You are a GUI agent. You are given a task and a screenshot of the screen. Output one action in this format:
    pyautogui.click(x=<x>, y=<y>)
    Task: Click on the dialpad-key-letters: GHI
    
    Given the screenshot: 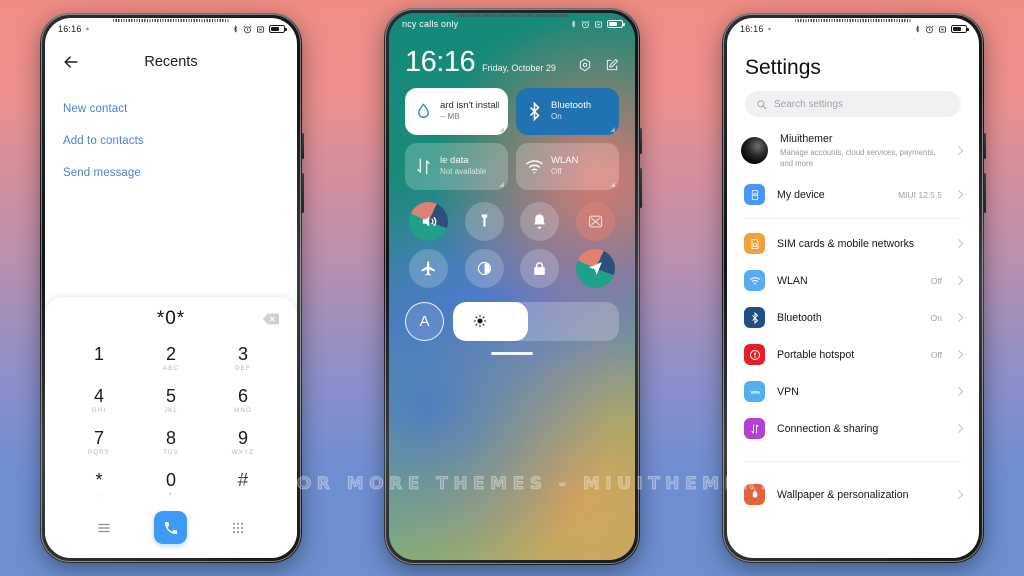 What is the action you would take?
    pyautogui.click(x=99, y=411)
    